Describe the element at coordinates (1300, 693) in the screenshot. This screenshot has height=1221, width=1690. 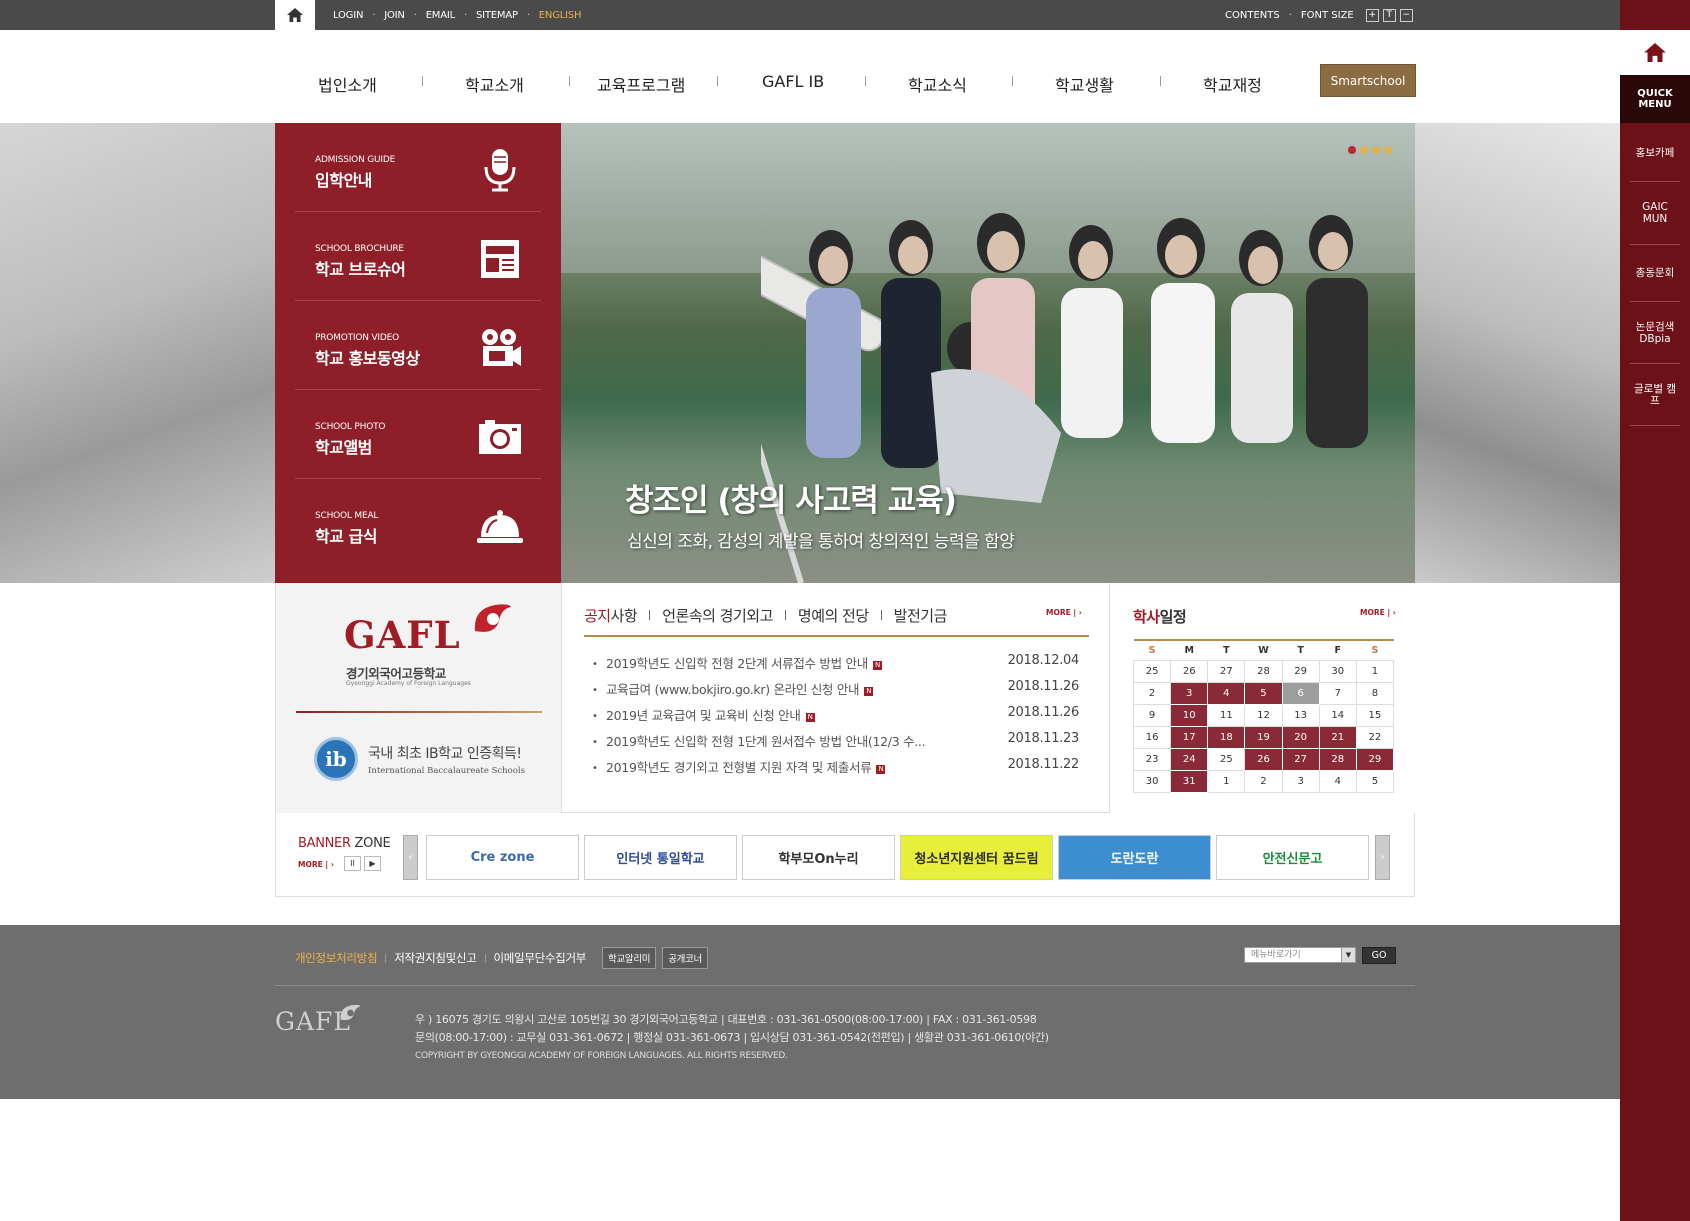
I see `calendar-day: 6` at that location.